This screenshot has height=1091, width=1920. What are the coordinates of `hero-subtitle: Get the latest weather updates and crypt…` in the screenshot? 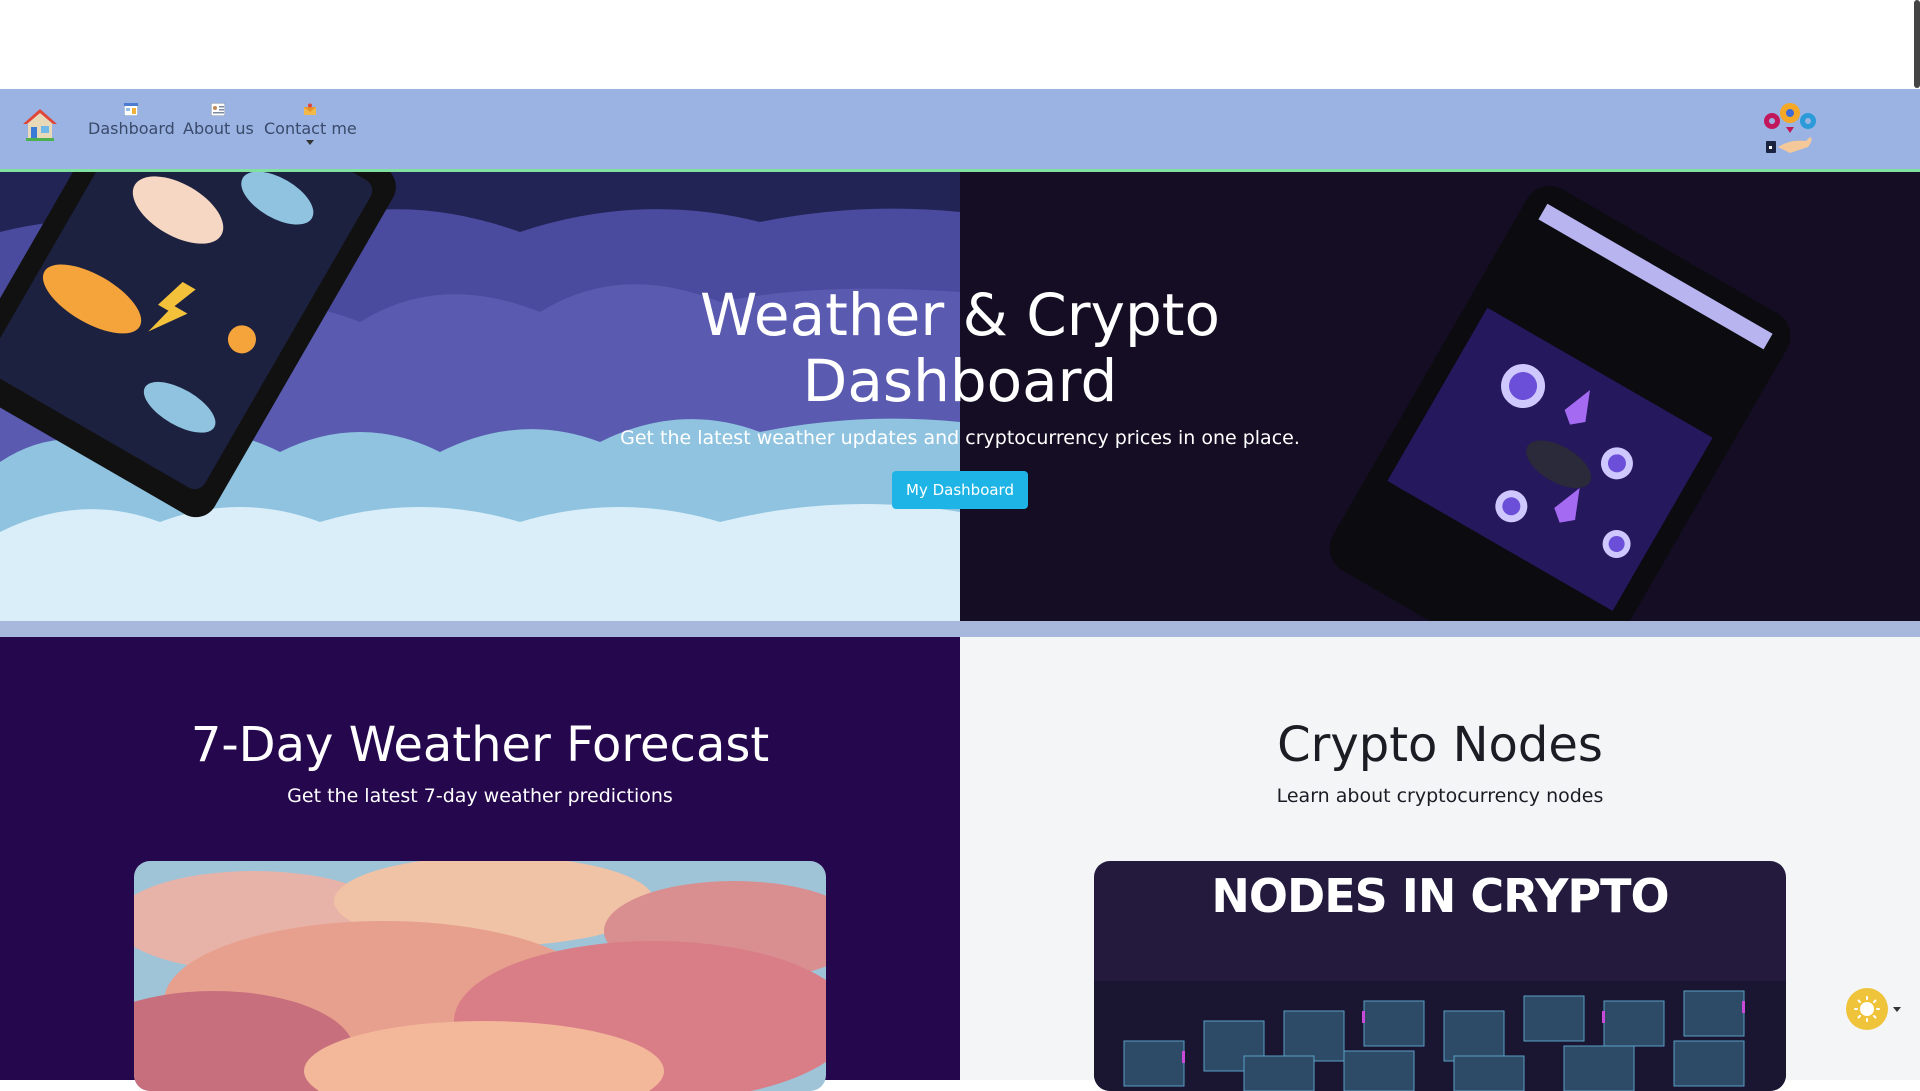 It's located at (960, 438).